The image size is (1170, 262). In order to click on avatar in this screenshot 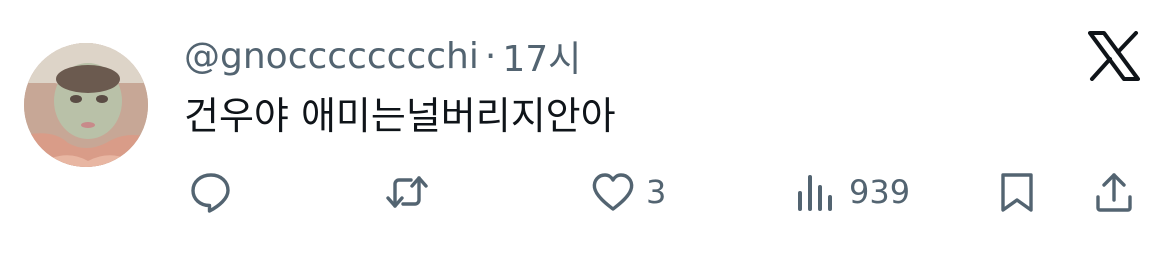, I will do `click(86, 105)`.